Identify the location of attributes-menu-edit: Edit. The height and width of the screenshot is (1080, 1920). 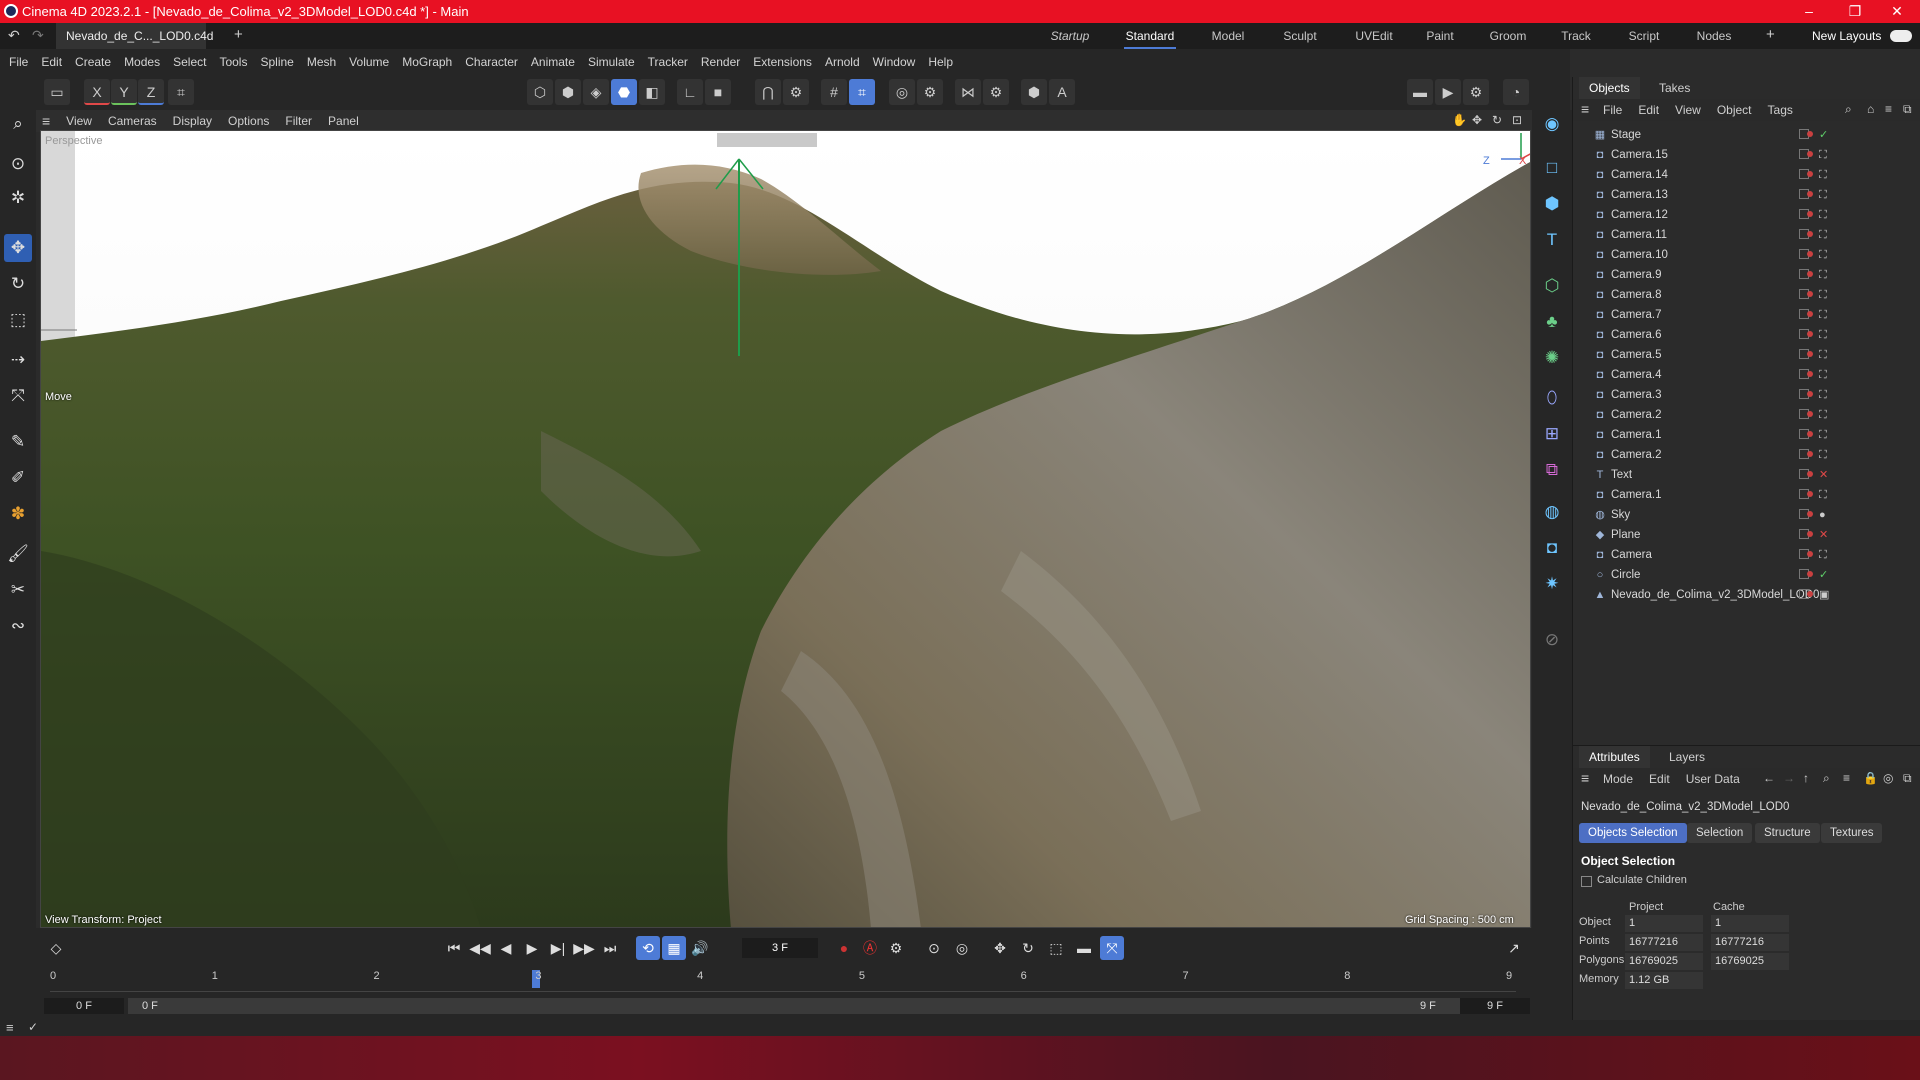
(1659, 779).